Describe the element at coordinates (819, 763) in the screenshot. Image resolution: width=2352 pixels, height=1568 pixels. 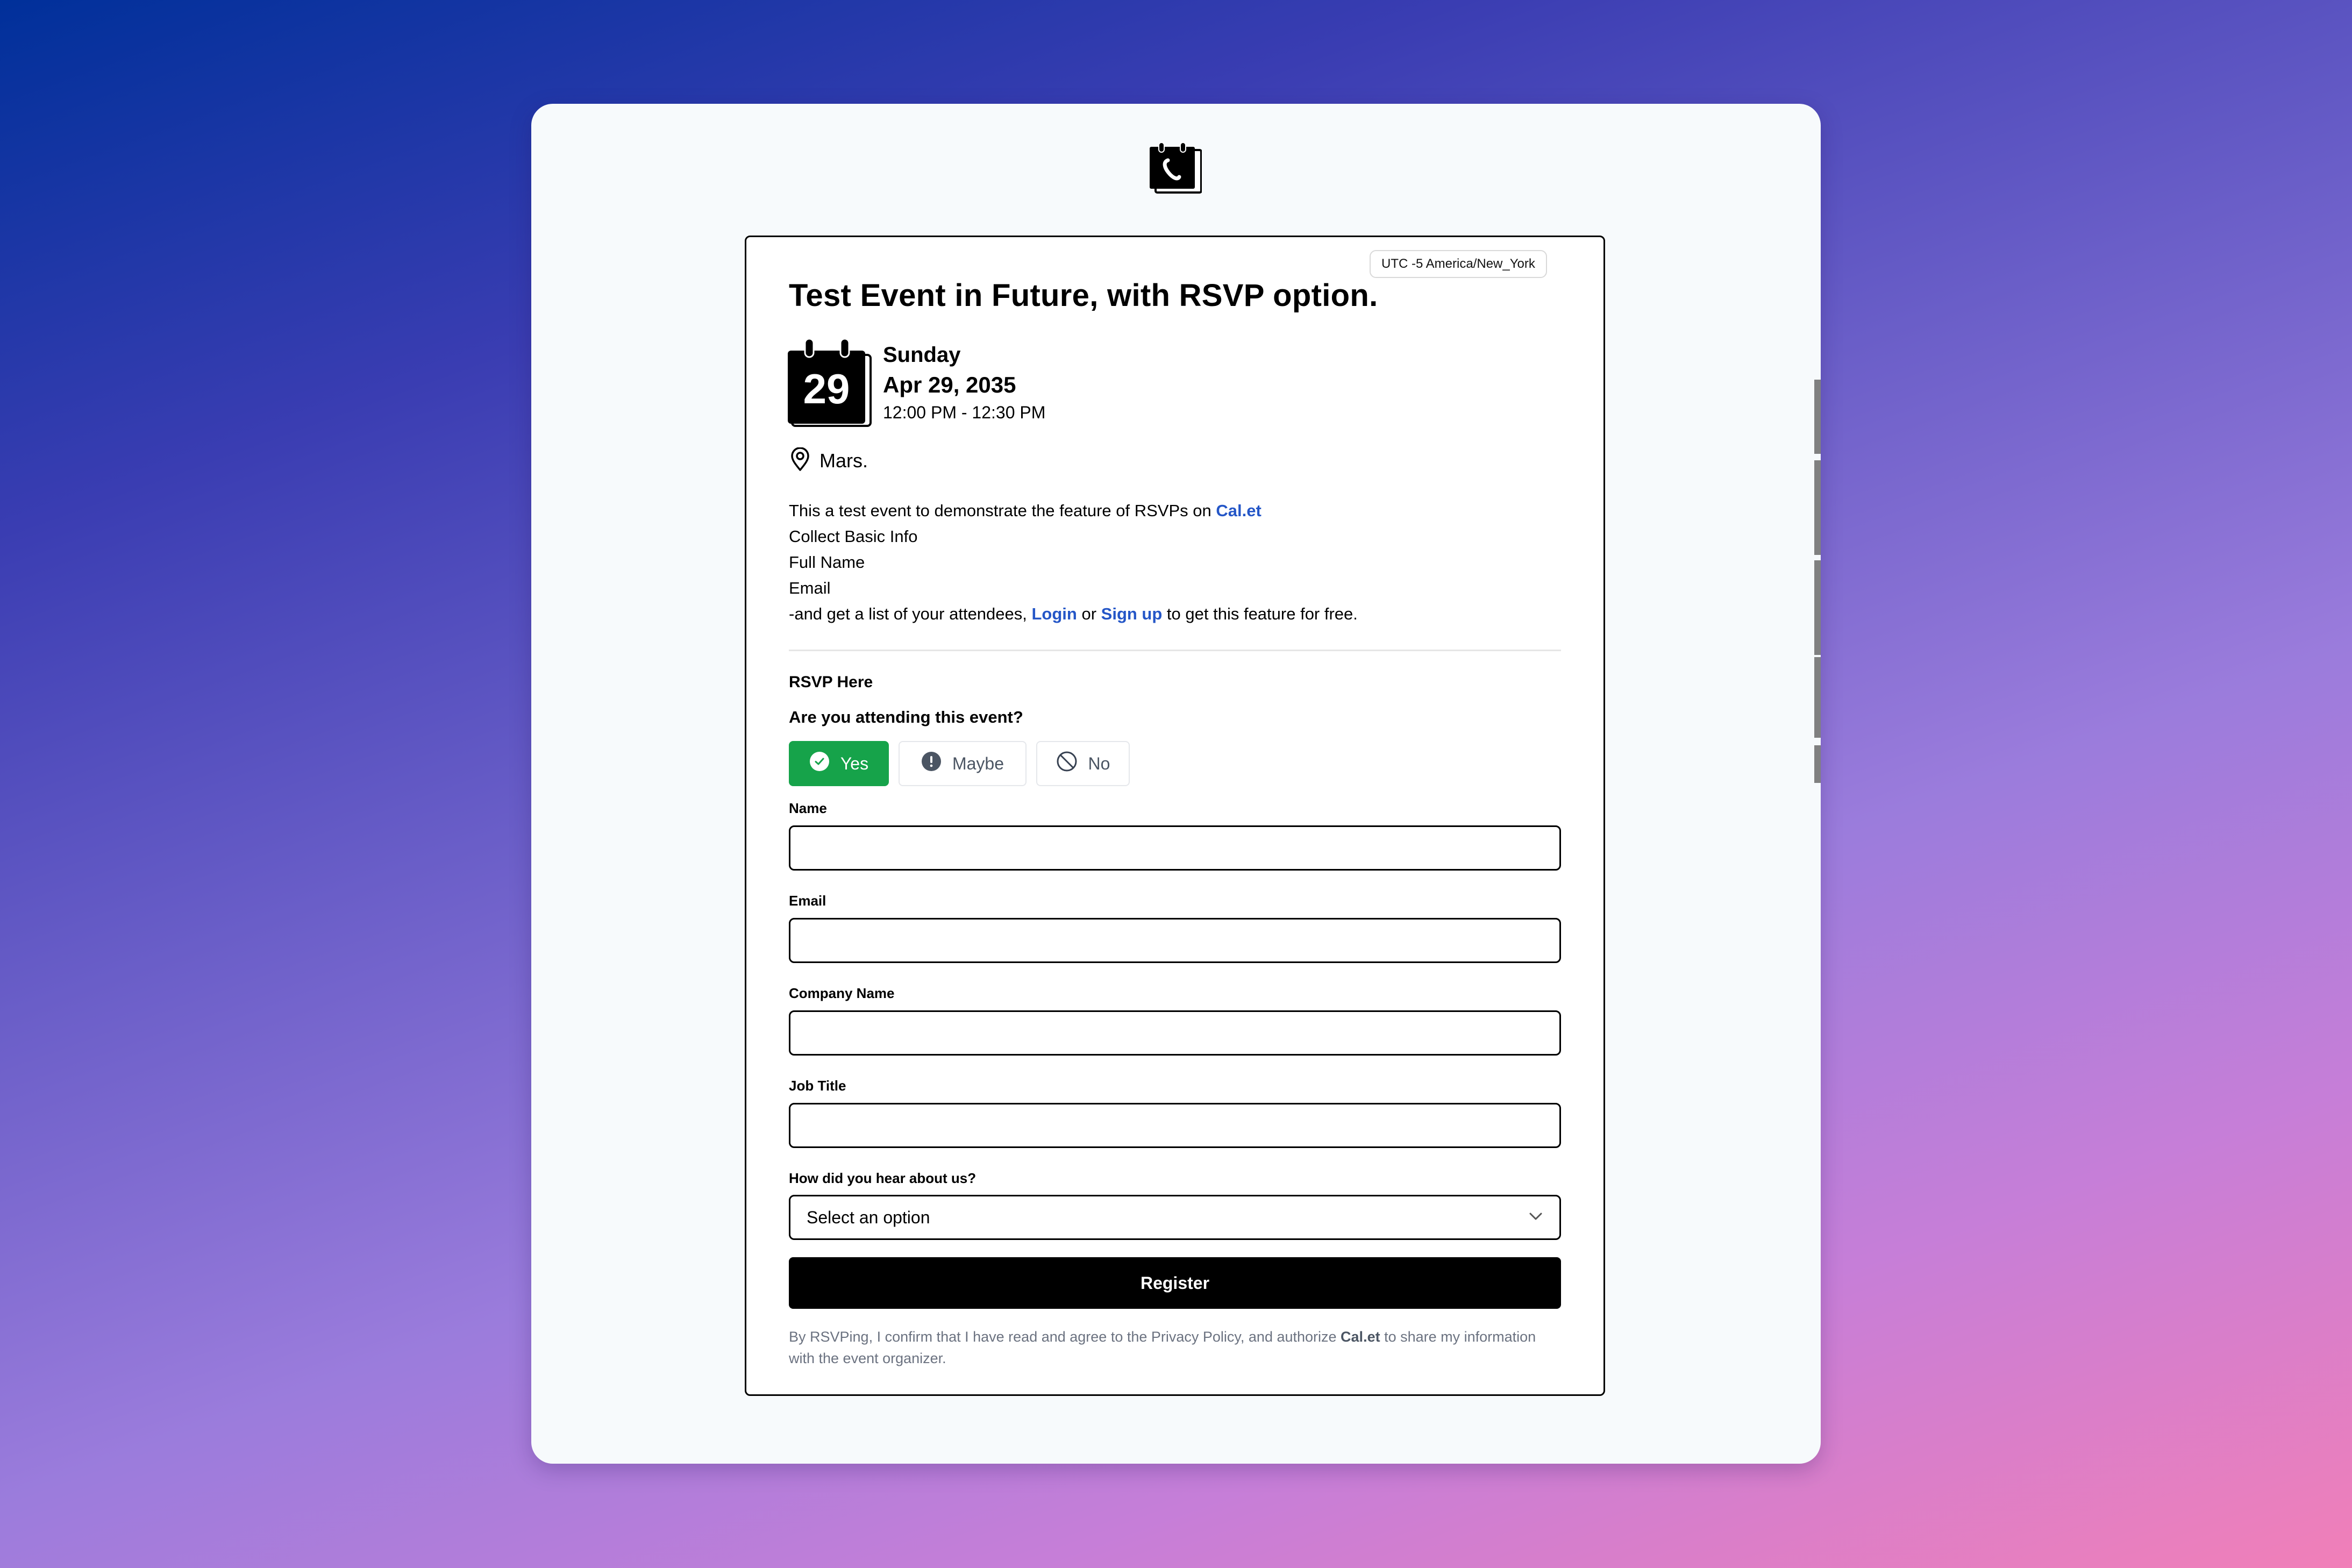
I see `check-circle-icon` at that location.